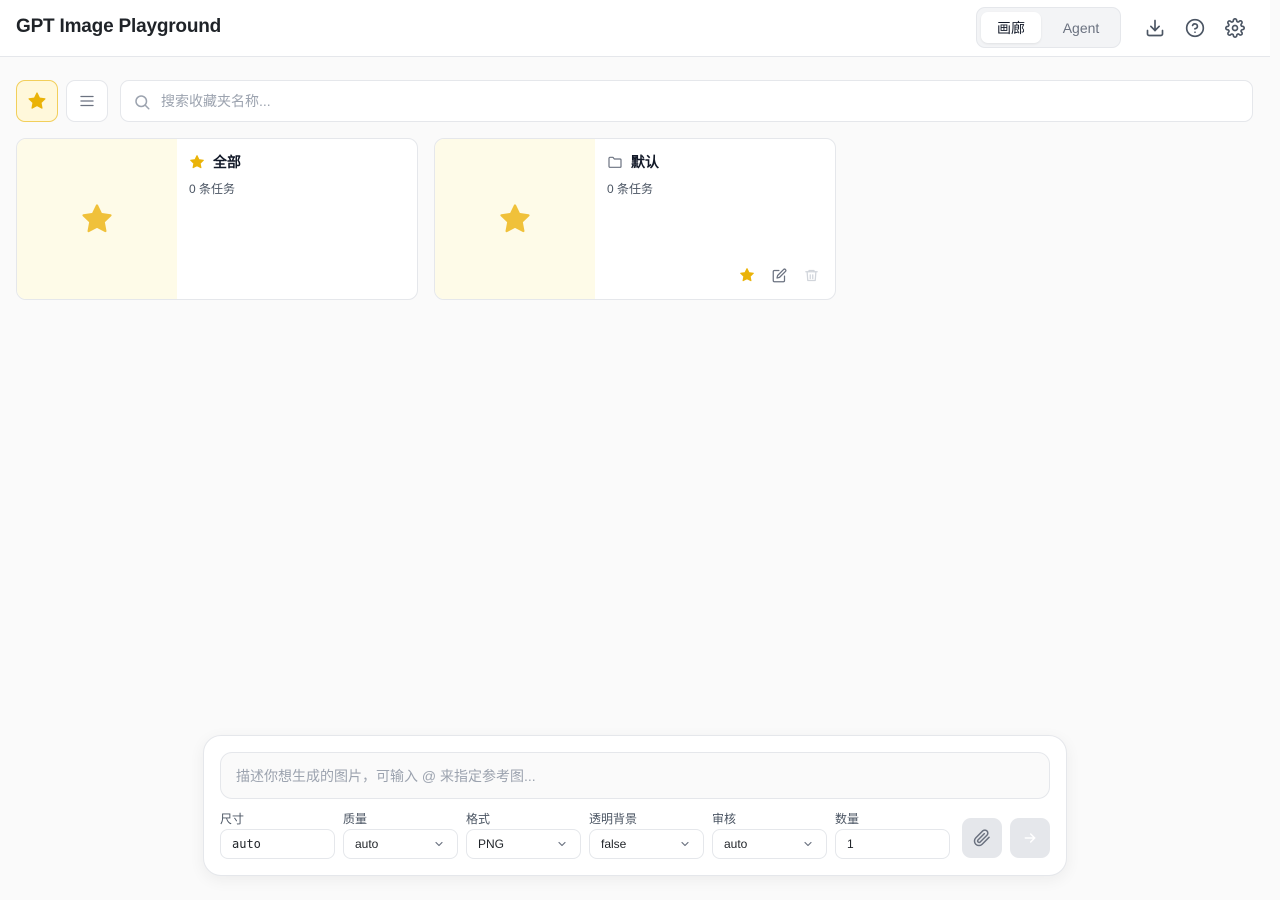 This screenshot has width=1280, height=900. I want to click on menu-icon, so click(87, 101).